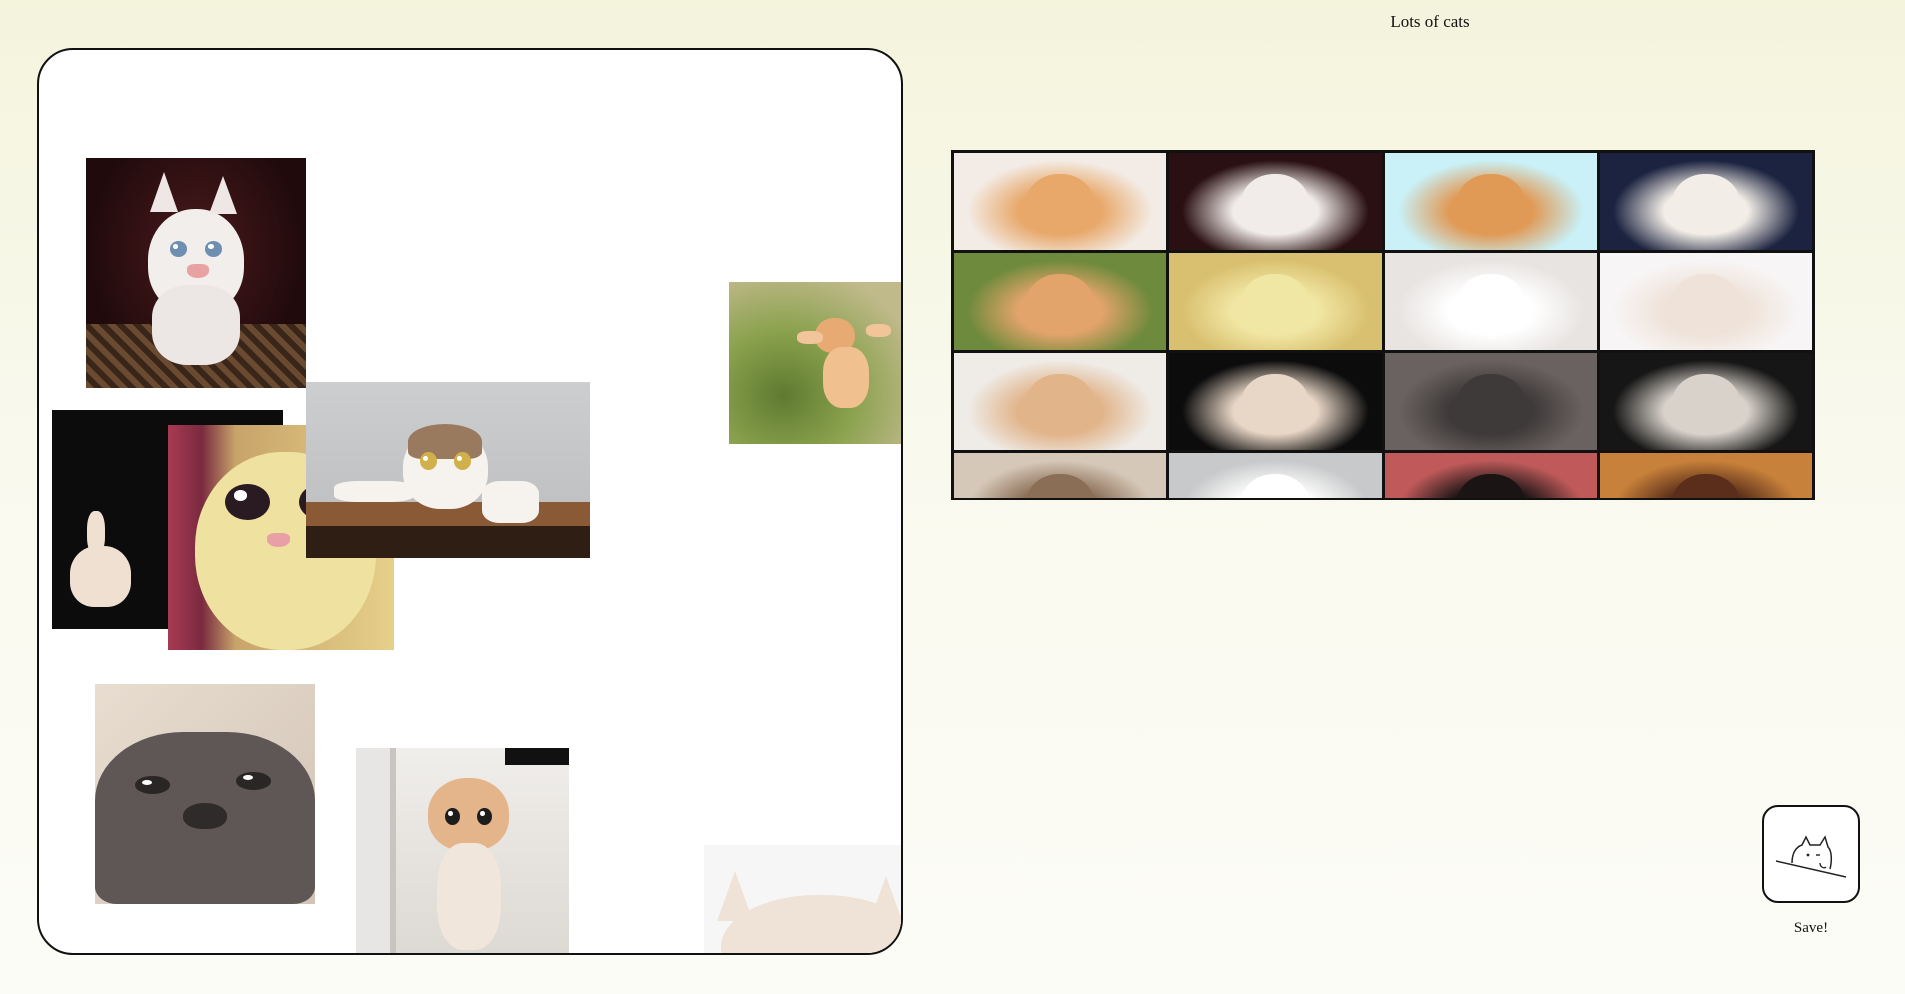 This screenshot has height=994, width=1905. I want to click on gallery-tile-standing-kitten, so click(1060, 401).